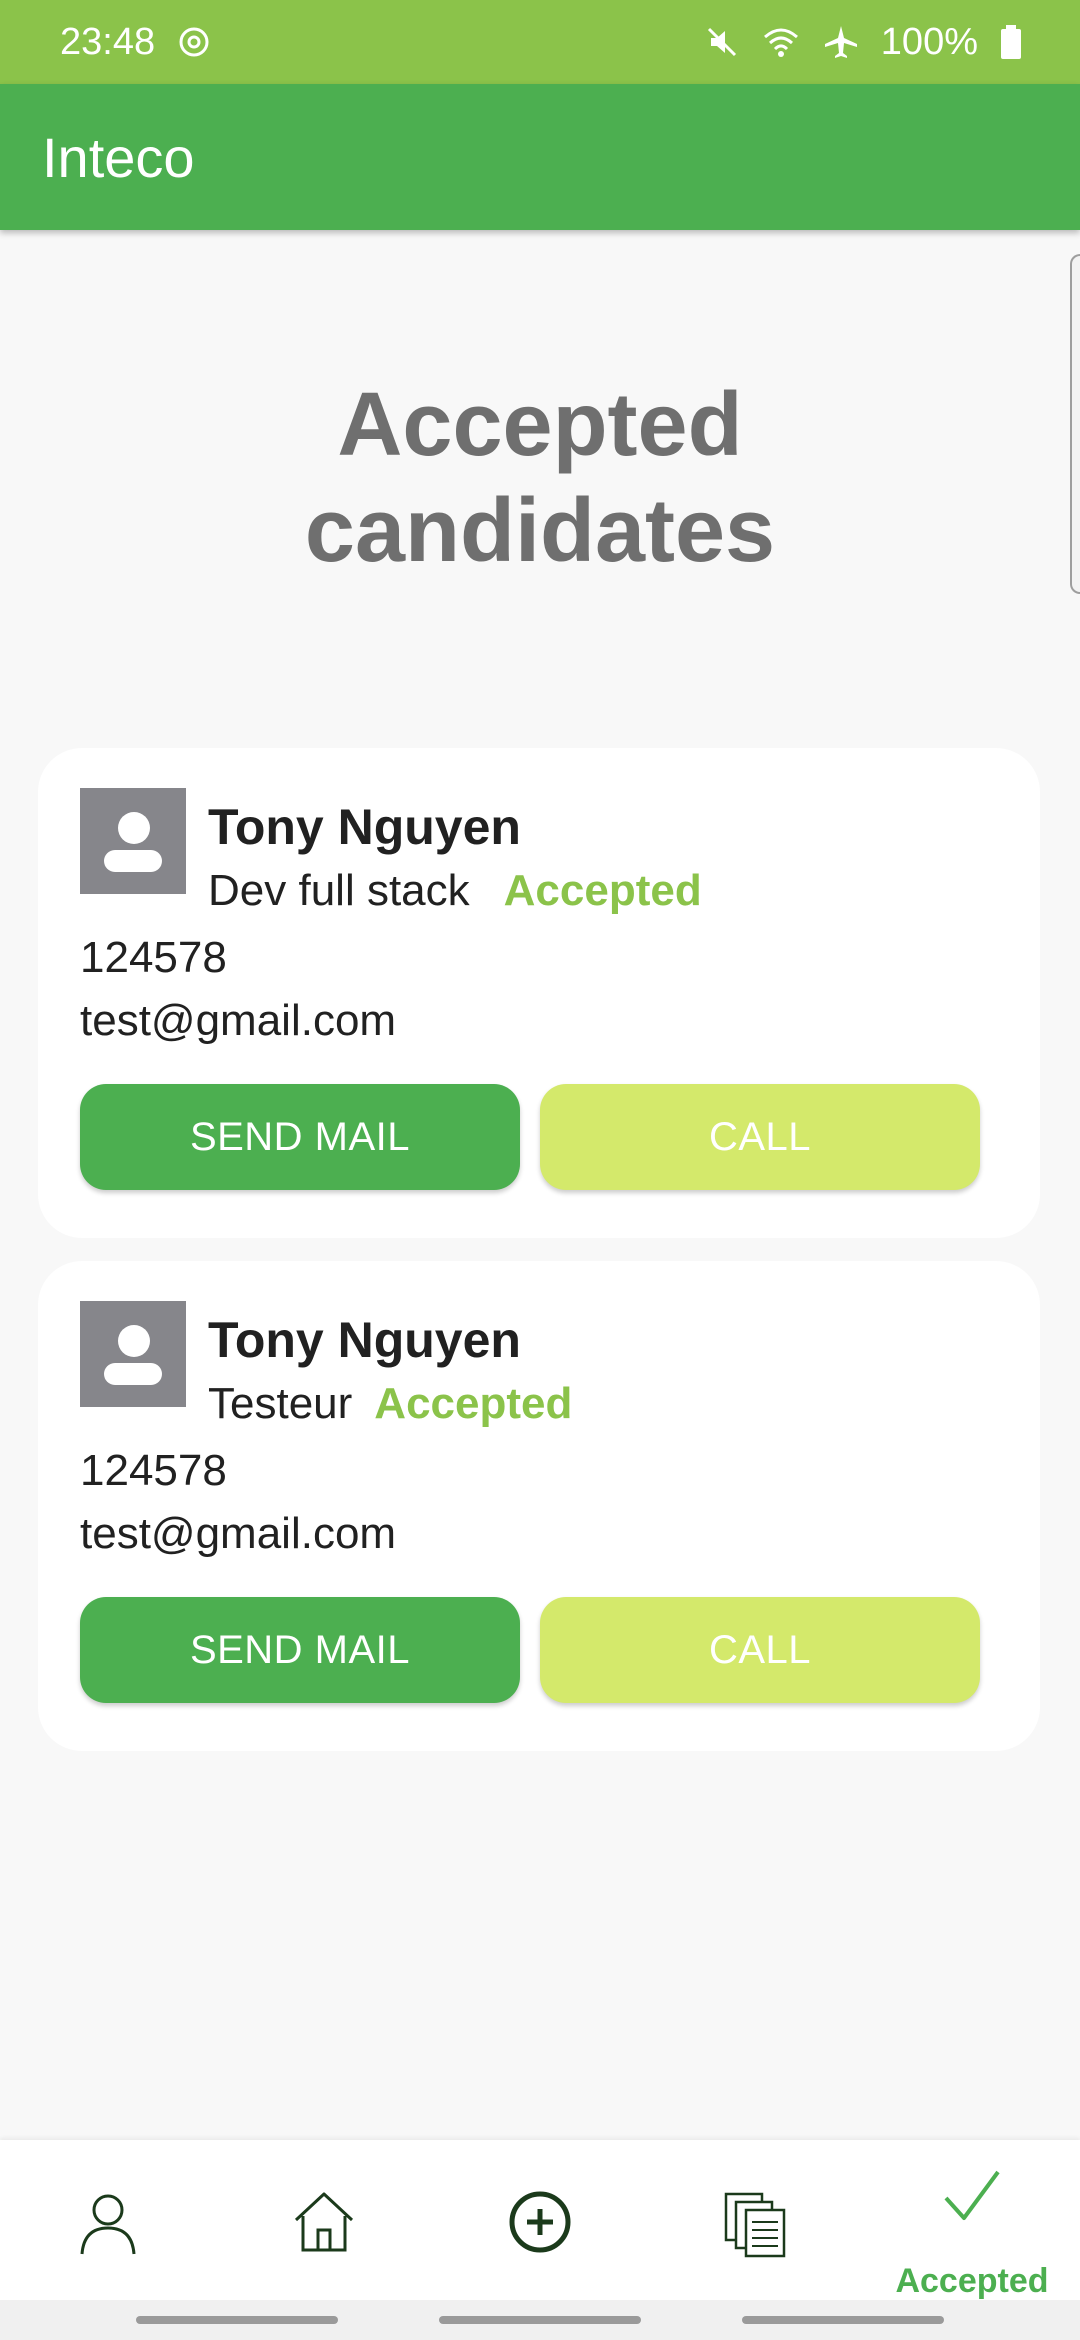 The height and width of the screenshot is (2340, 1080). I want to click on home-icon, so click(324, 2222).